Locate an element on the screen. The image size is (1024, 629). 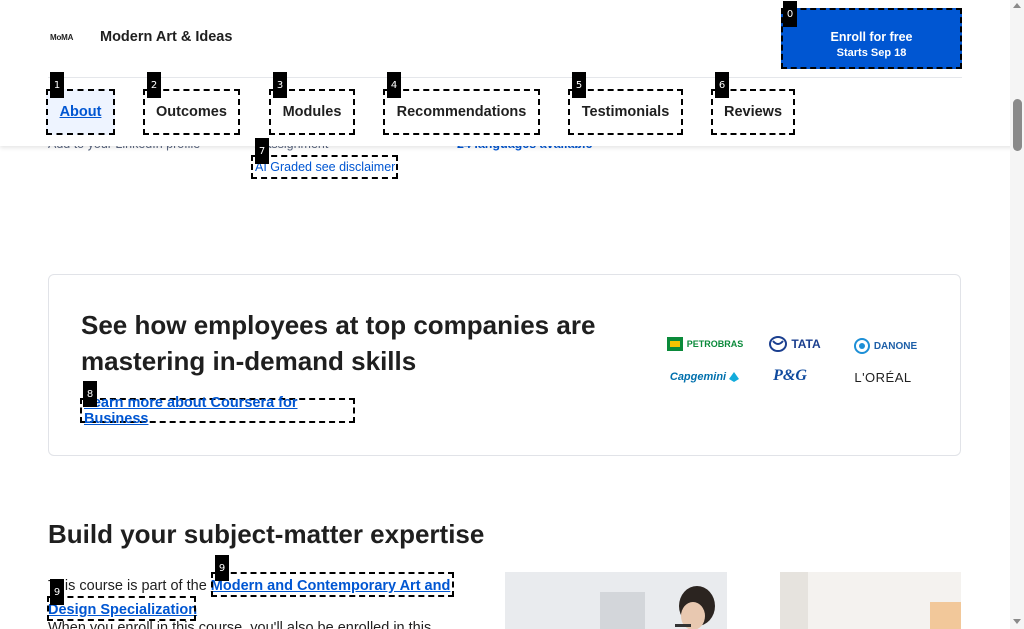
enroll-button-label: Enroll for free is located at coordinates (871, 37).